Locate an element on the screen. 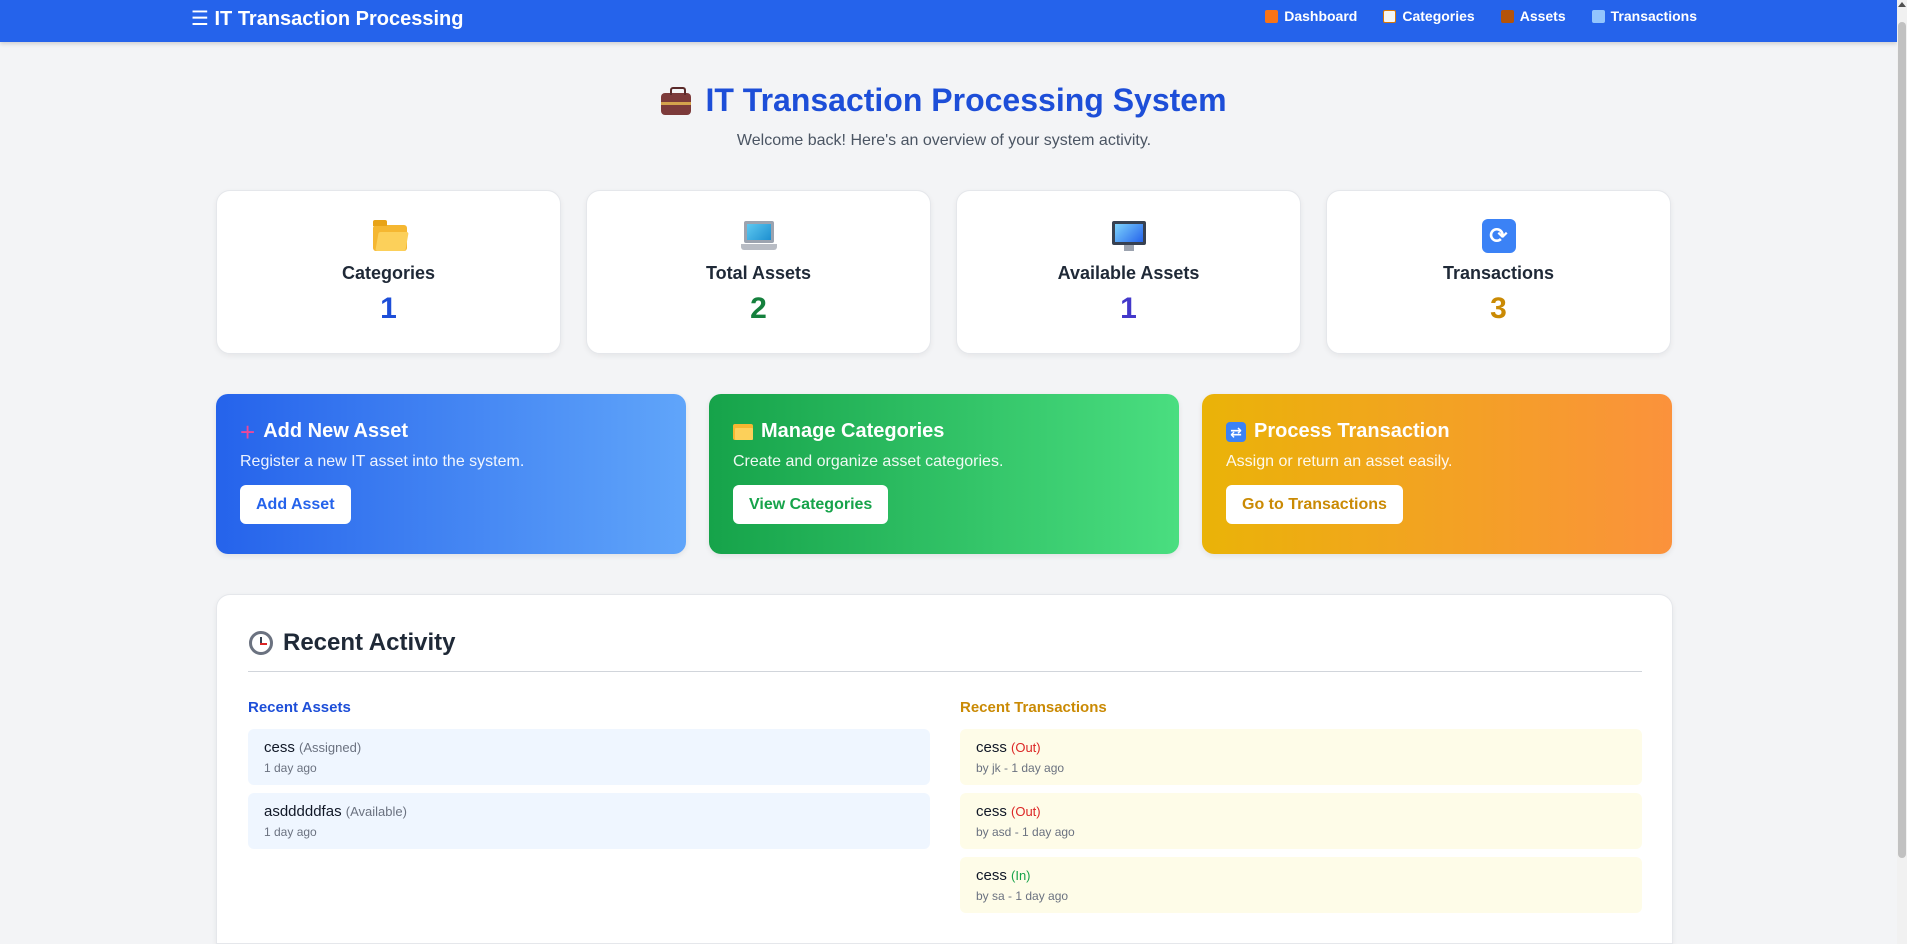 The width and height of the screenshot is (1907, 944). view-categories-button: View Categories is located at coordinates (811, 504).